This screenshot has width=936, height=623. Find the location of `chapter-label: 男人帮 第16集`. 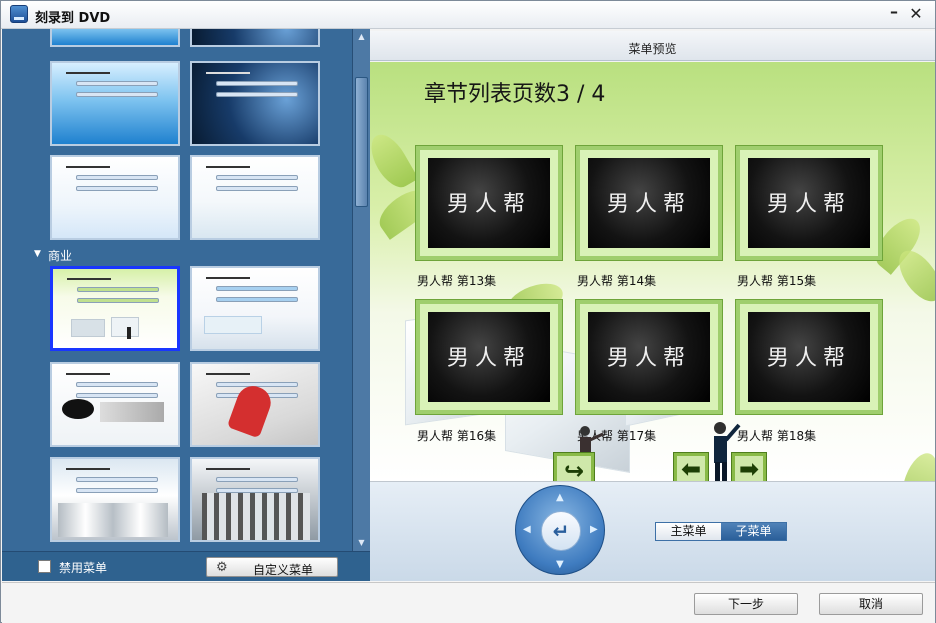

chapter-label: 男人帮 第16集 is located at coordinates (457, 436).